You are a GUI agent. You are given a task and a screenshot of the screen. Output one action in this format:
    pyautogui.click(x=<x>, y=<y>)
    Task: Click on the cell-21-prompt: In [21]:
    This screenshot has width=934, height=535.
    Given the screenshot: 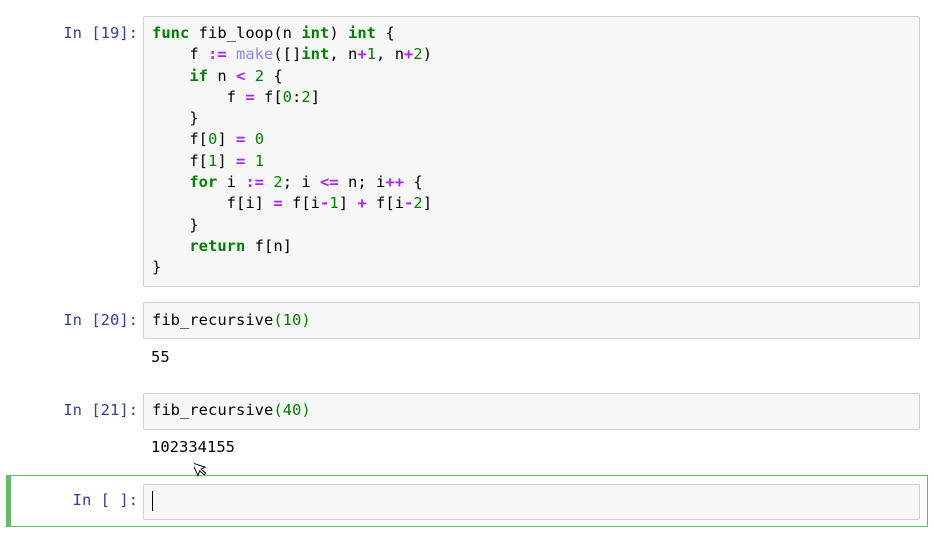 What is the action you would take?
    pyautogui.click(x=100, y=410)
    